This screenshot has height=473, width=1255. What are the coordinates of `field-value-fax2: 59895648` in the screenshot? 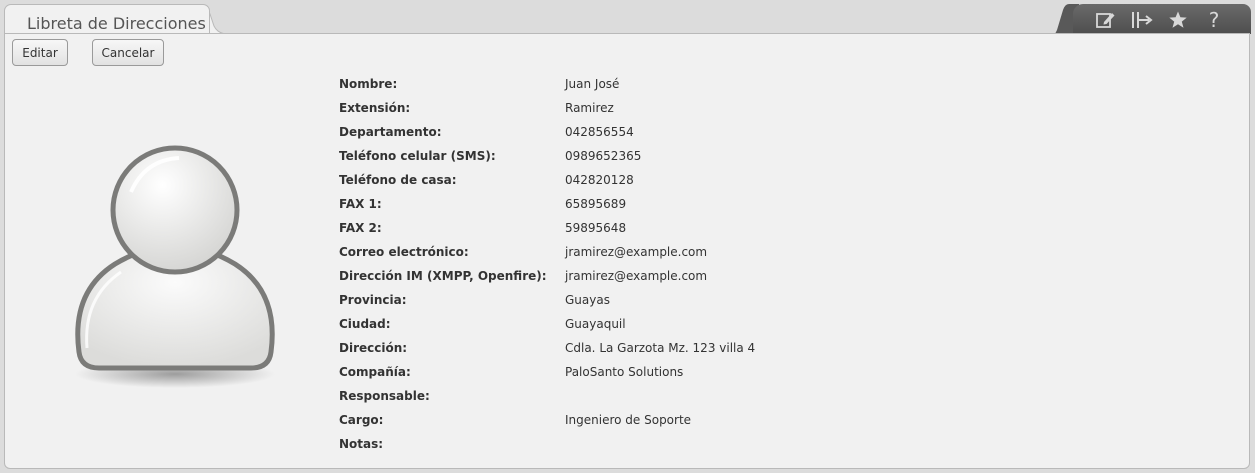 It's located at (596, 228).